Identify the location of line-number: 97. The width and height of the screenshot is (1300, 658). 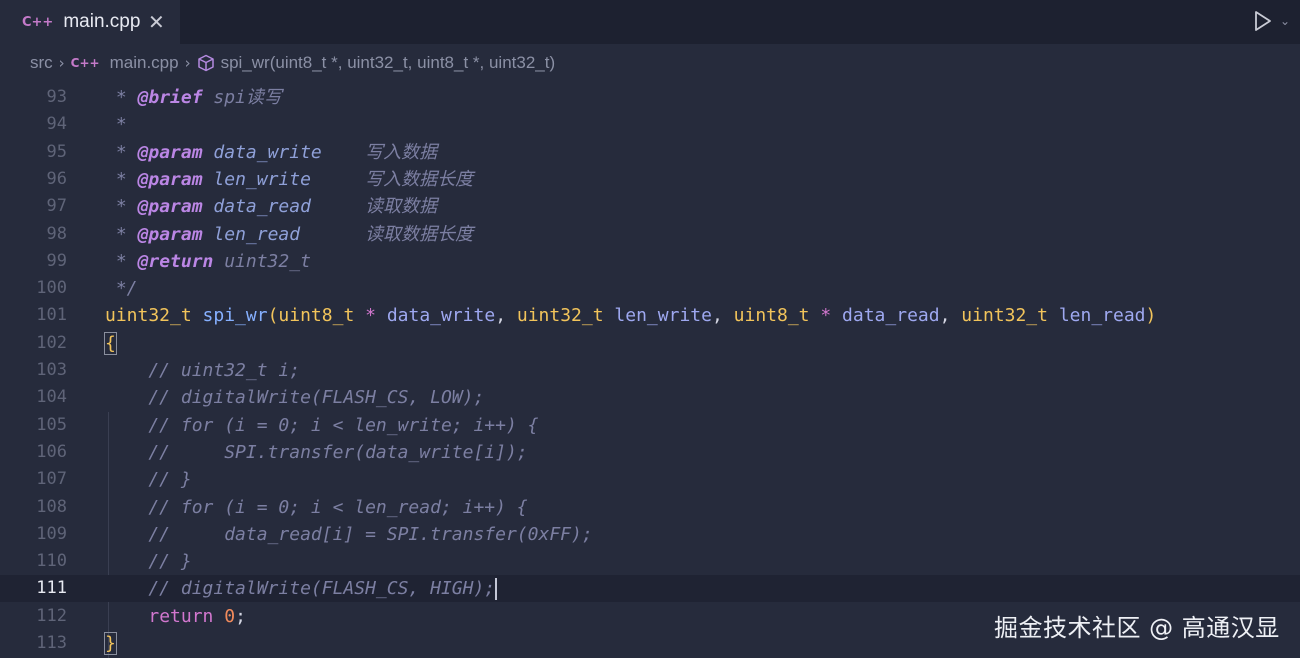
(56, 206).